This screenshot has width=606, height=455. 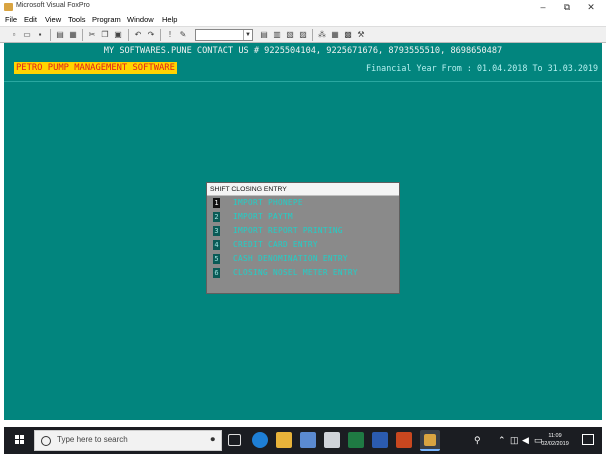 What do you see at coordinates (95, 68) in the screenshot?
I see `app-banner: PETRO PUMP MANAGEMENT SOFTWARE` at bounding box center [95, 68].